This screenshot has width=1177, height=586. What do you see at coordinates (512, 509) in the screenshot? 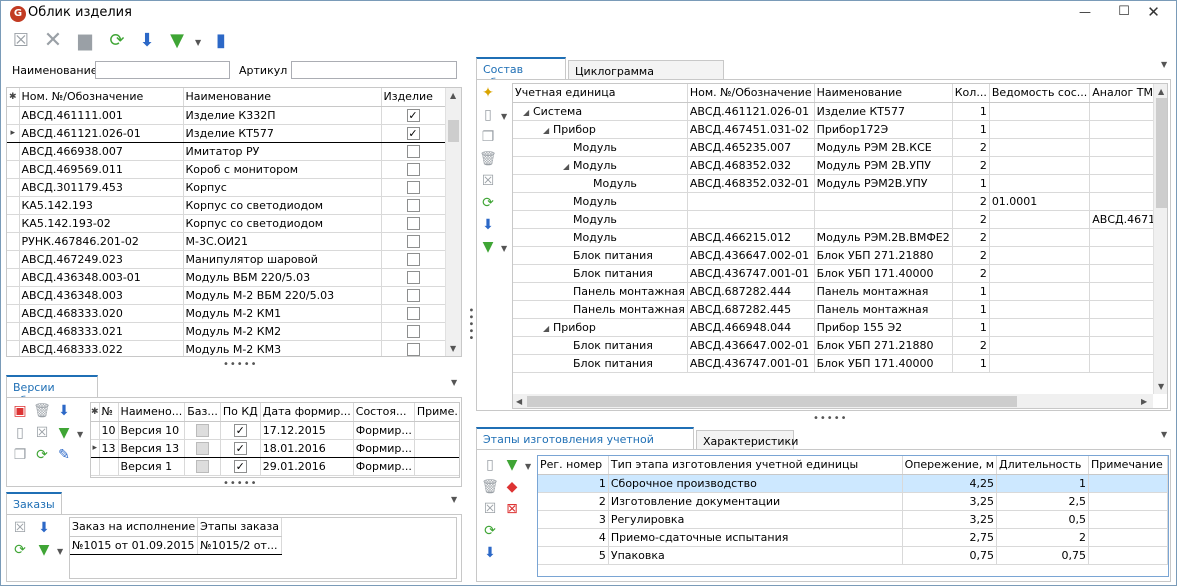
I see `delete-row-icon: ⊠` at bounding box center [512, 509].